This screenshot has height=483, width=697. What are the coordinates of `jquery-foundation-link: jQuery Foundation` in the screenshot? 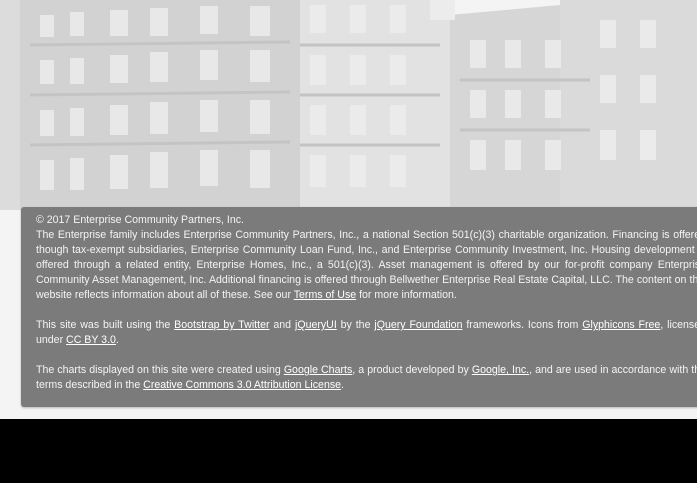 It's located at (418, 325).